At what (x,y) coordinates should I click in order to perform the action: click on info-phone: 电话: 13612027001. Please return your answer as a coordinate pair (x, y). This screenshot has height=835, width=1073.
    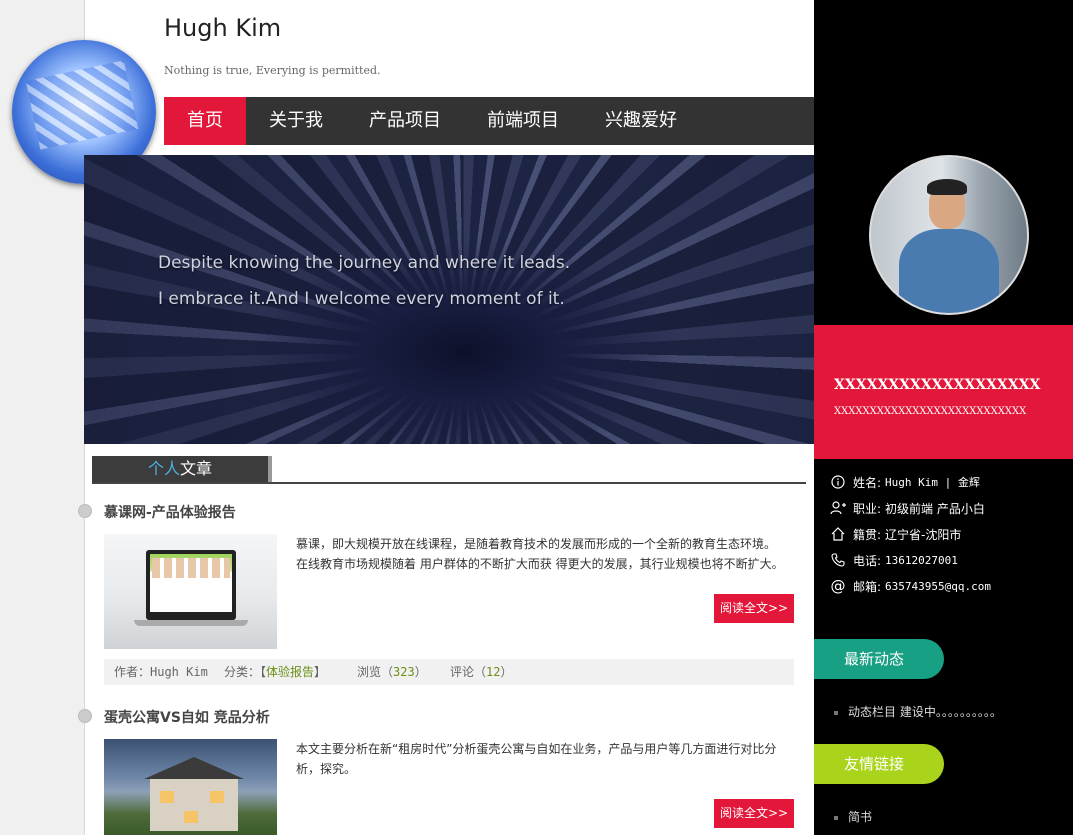
    Looking at the image, I should click on (894, 560).